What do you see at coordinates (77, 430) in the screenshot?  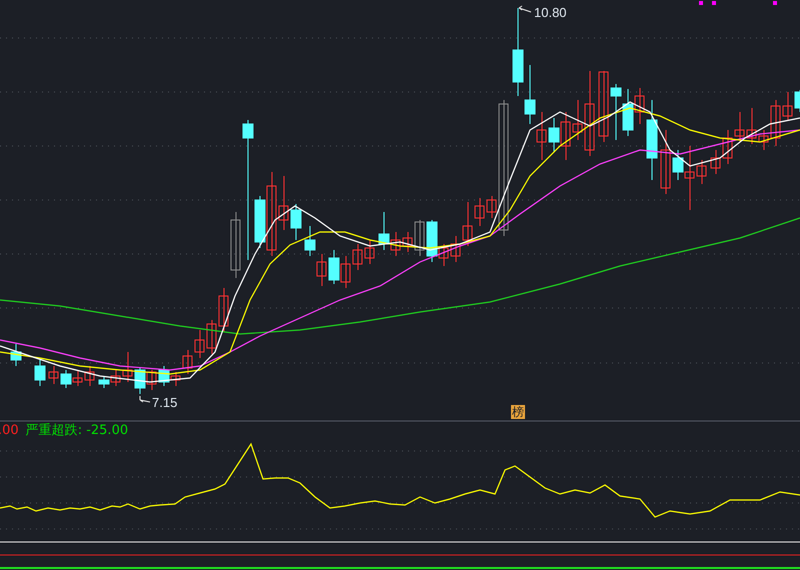 I see `legend-label: 严重超跌: -25.00` at bounding box center [77, 430].